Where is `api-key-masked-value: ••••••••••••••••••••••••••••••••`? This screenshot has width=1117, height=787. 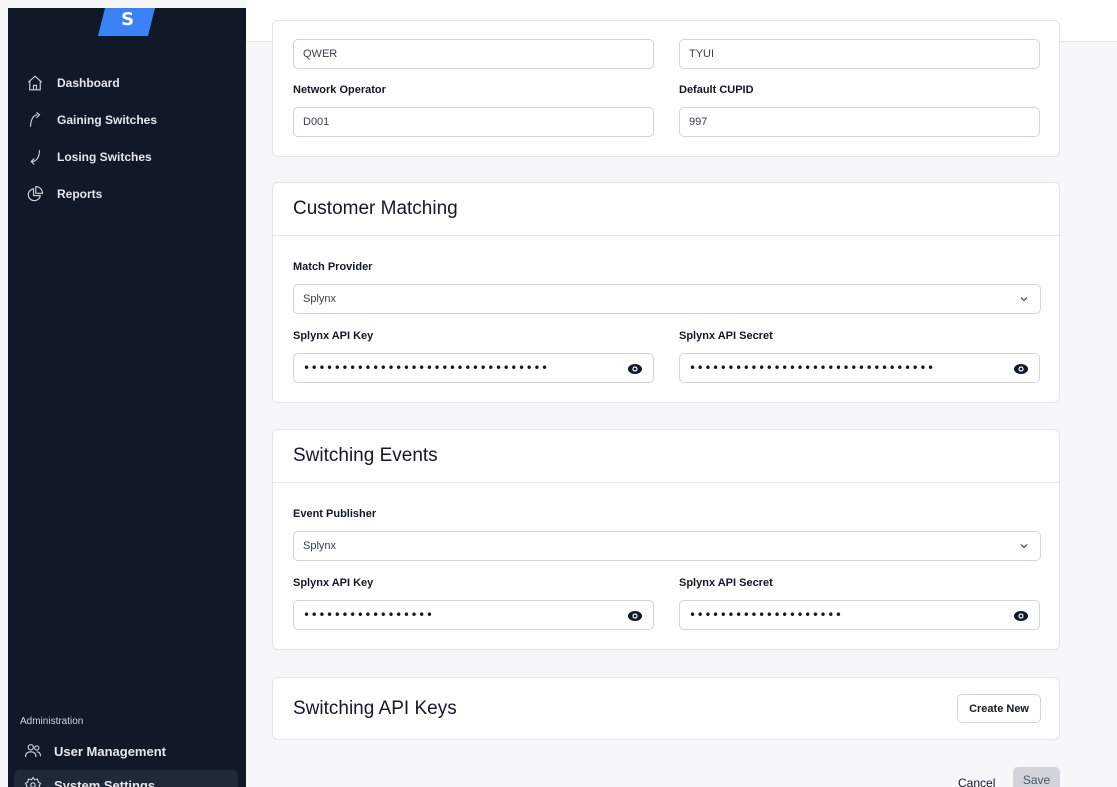 api-key-masked-value: •••••••••••••••••••••••••••••••• is located at coordinates (426, 368).